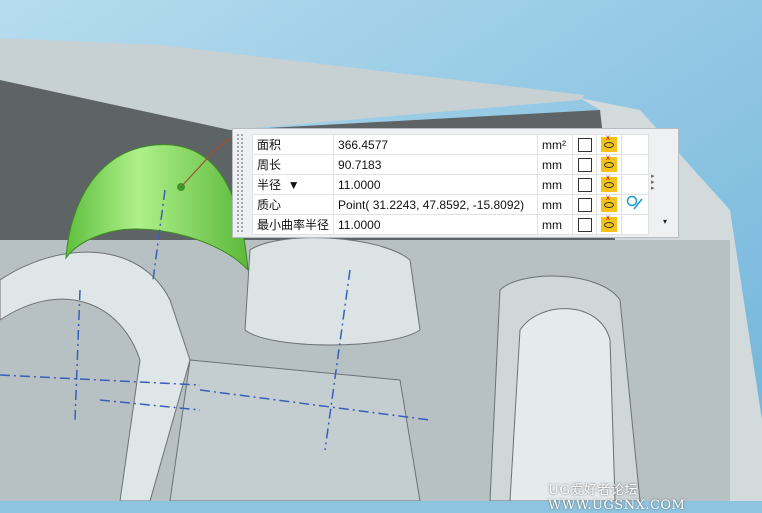 The width and height of the screenshot is (762, 513). What do you see at coordinates (293, 164) in the screenshot?
I see `row-label: 周长` at bounding box center [293, 164].